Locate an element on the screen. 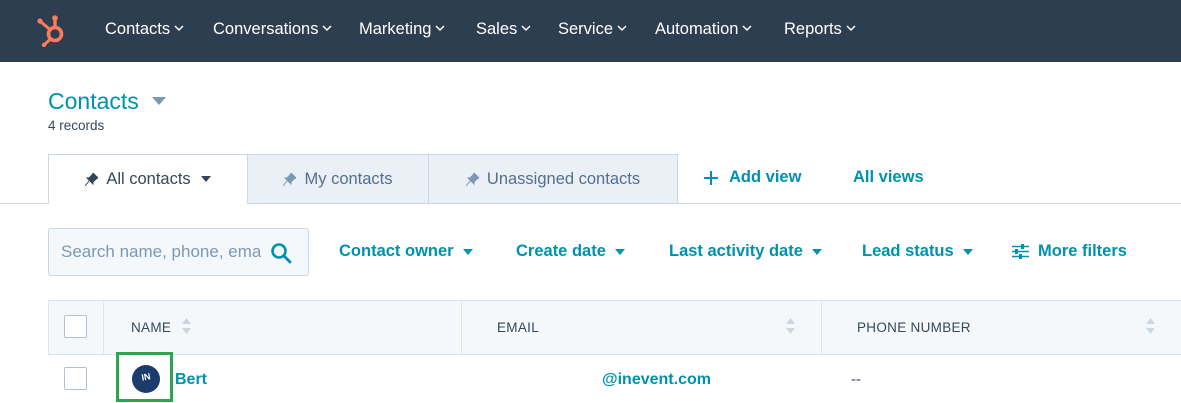 This screenshot has width=1181, height=403. nav-service-label: Service is located at coordinates (586, 29).